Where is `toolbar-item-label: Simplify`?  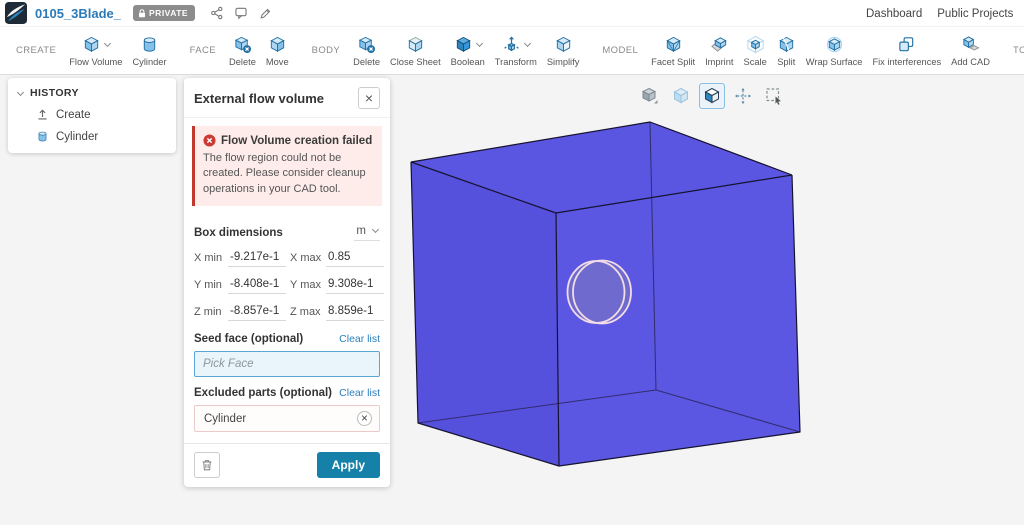
toolbar-item-label: Simplify is located at coordinates (563, 61).